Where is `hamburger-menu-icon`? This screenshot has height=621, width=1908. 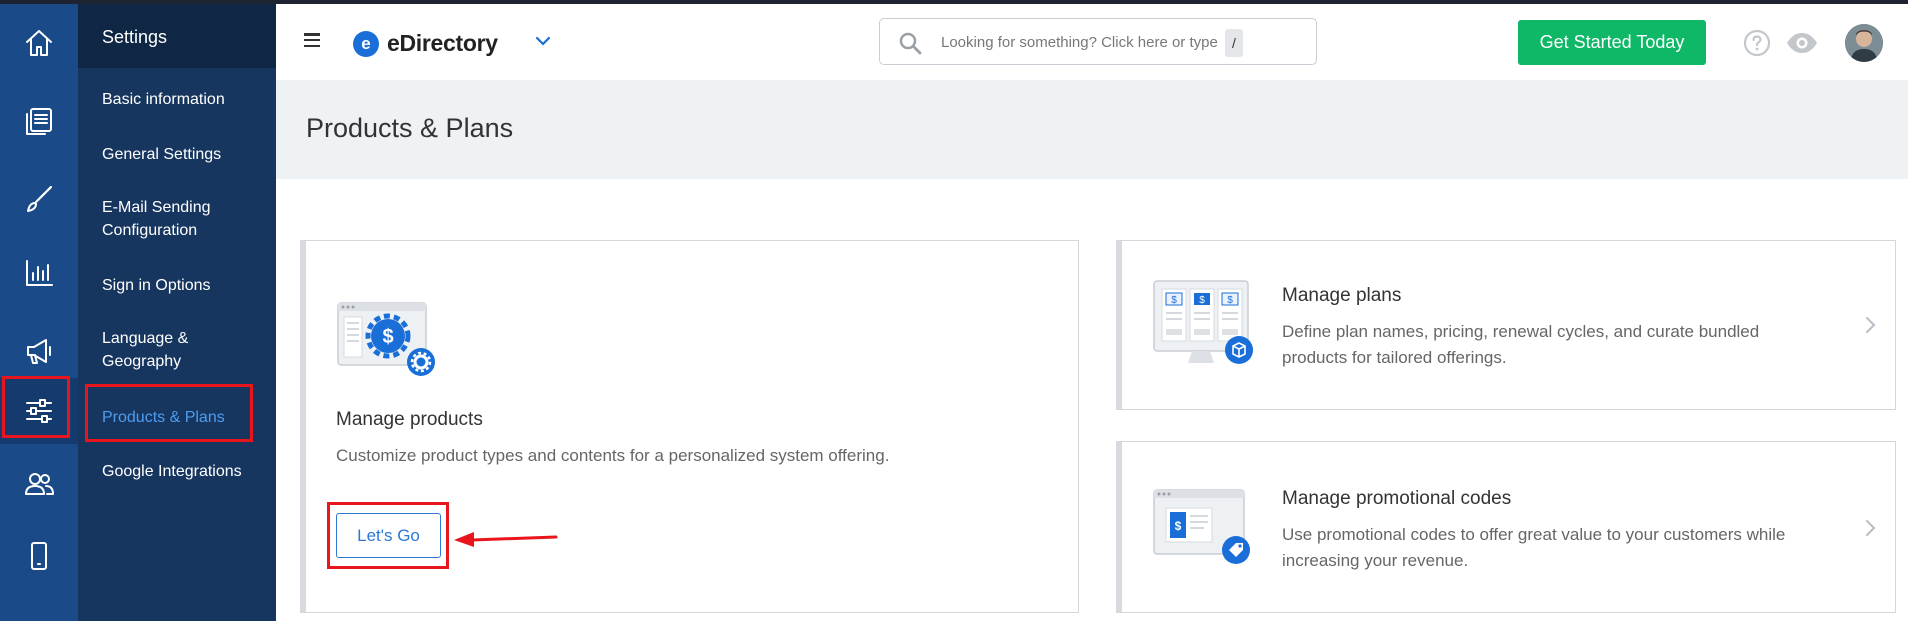 hamburger-menu-icon is located at coordinates (312, 40).